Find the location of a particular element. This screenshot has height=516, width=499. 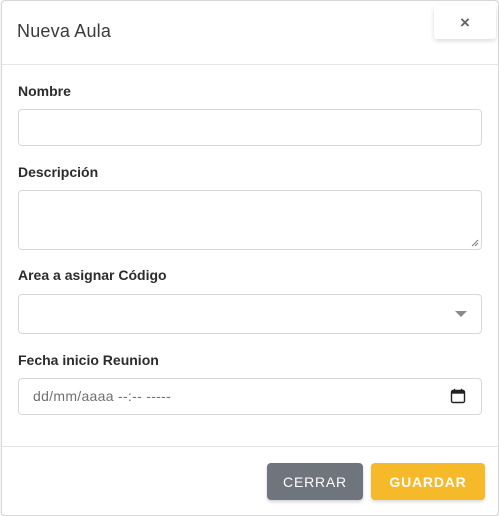

chevron-down-icon is located at coordinates (461, 314).